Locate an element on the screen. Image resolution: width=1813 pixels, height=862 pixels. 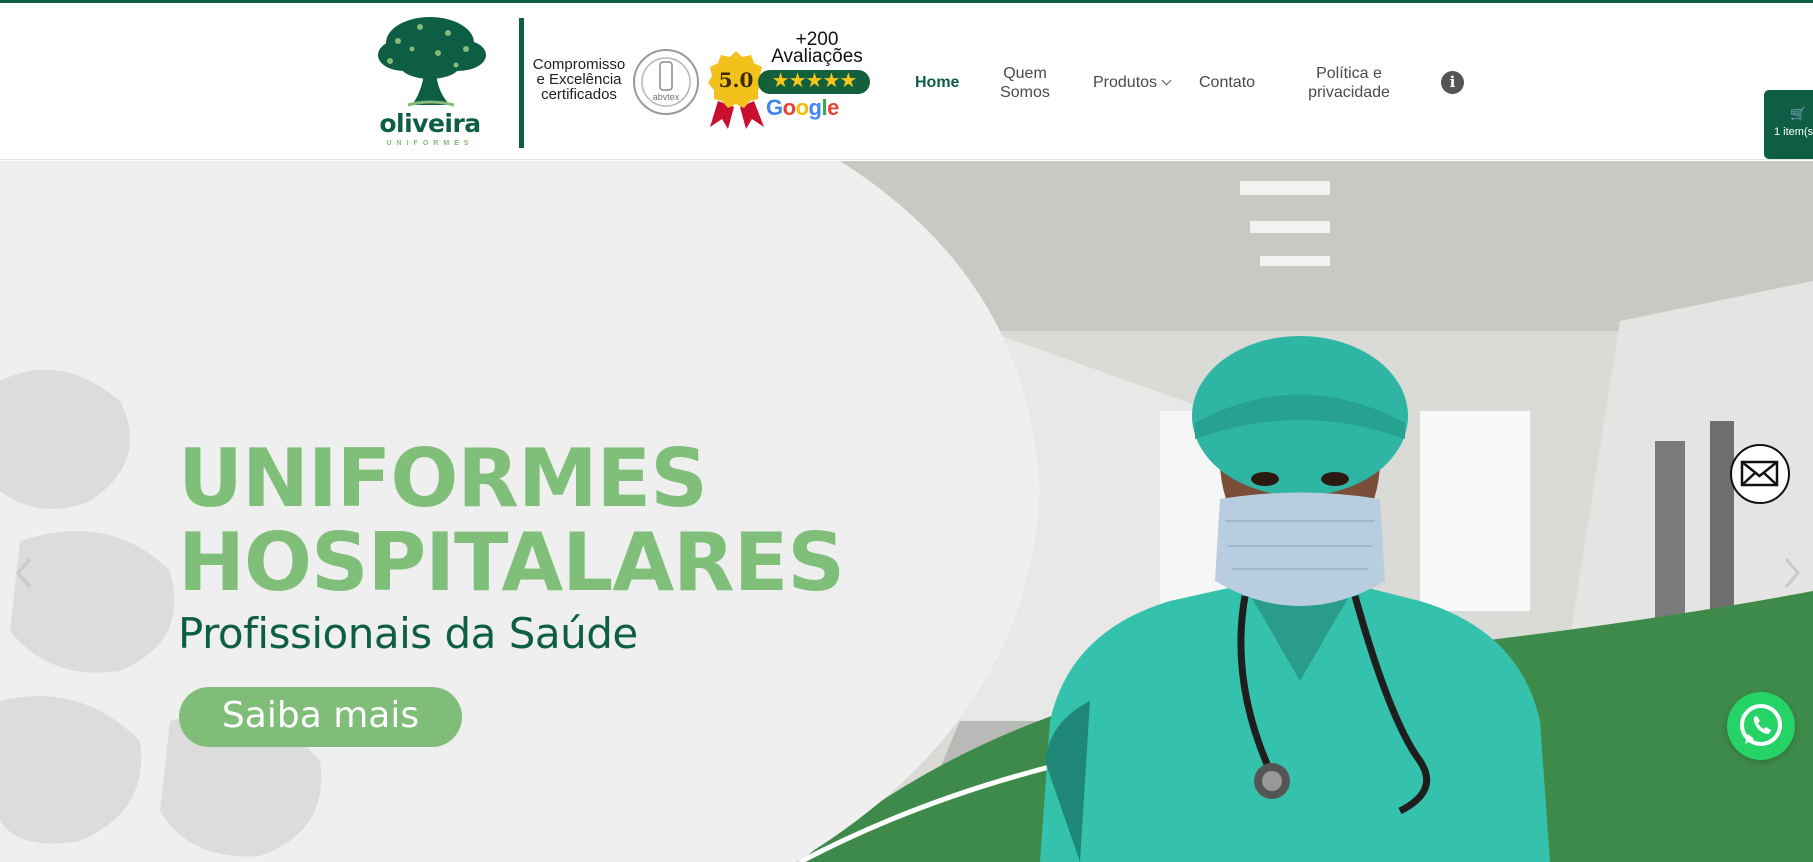
nav-politica-line-2: privacidade is located at coordinates (1349, 92).